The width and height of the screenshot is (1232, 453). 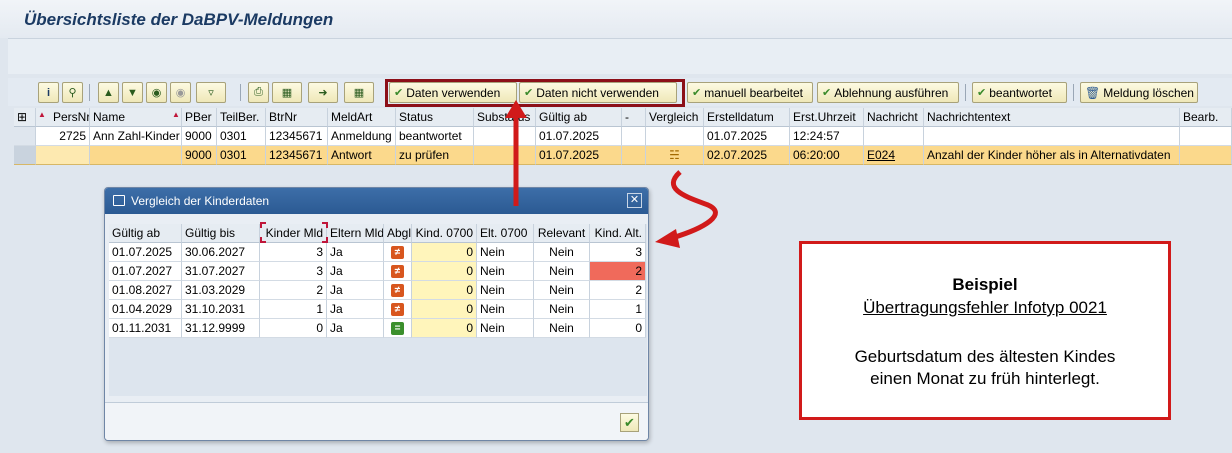 What do you see at coordinates (505, 233) in the screenshot?
I see `dcol-elt-0700: Elt. 0700` at bounding box center [505, 233].